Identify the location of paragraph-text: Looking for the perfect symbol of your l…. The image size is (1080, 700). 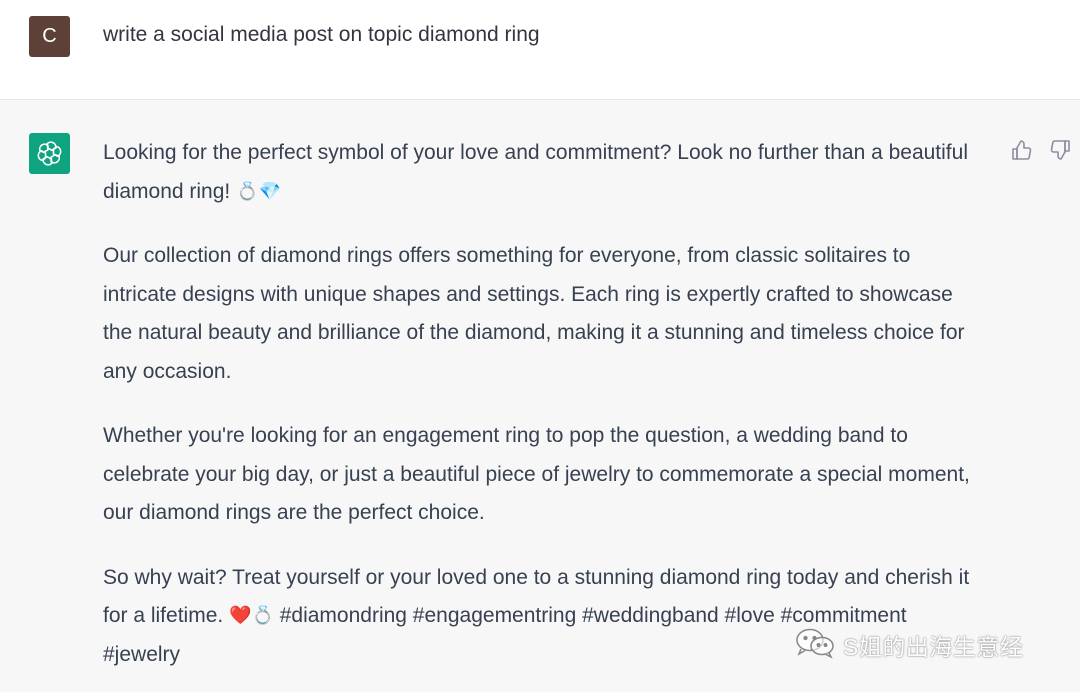
(535, 172).